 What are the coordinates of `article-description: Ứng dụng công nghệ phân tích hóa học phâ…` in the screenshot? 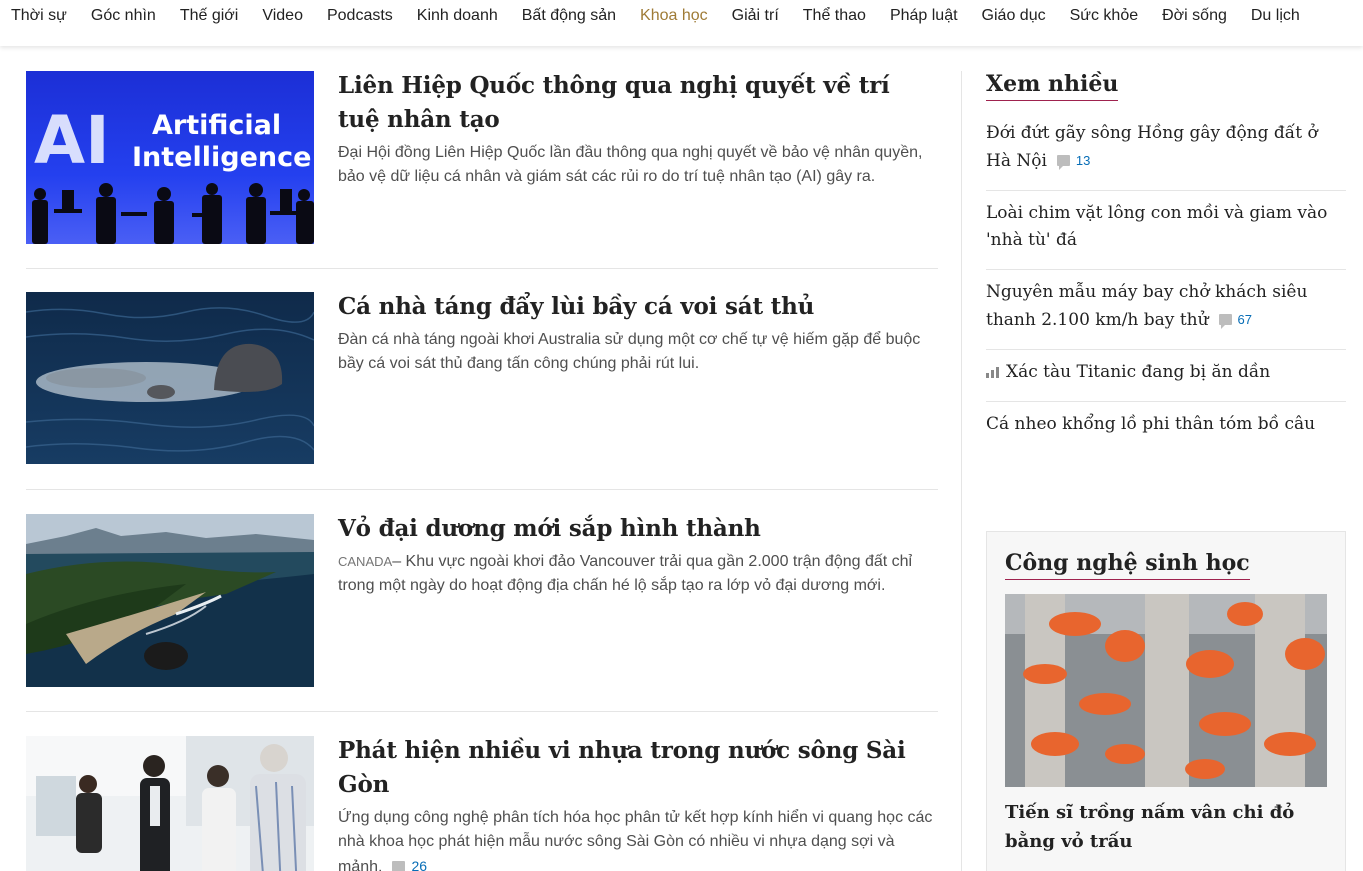 It's located at (638, 838).